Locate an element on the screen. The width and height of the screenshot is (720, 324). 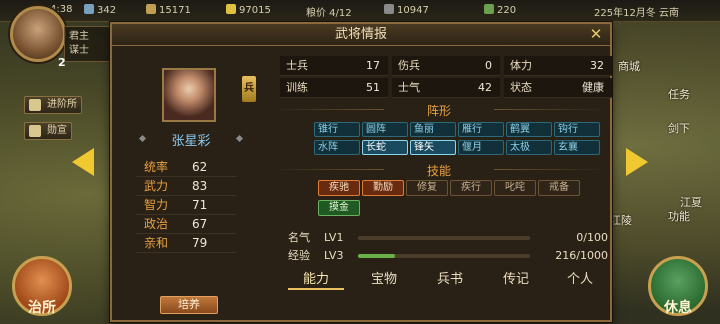
advisor-title: 谋士 is located at coordinates (79, 50).